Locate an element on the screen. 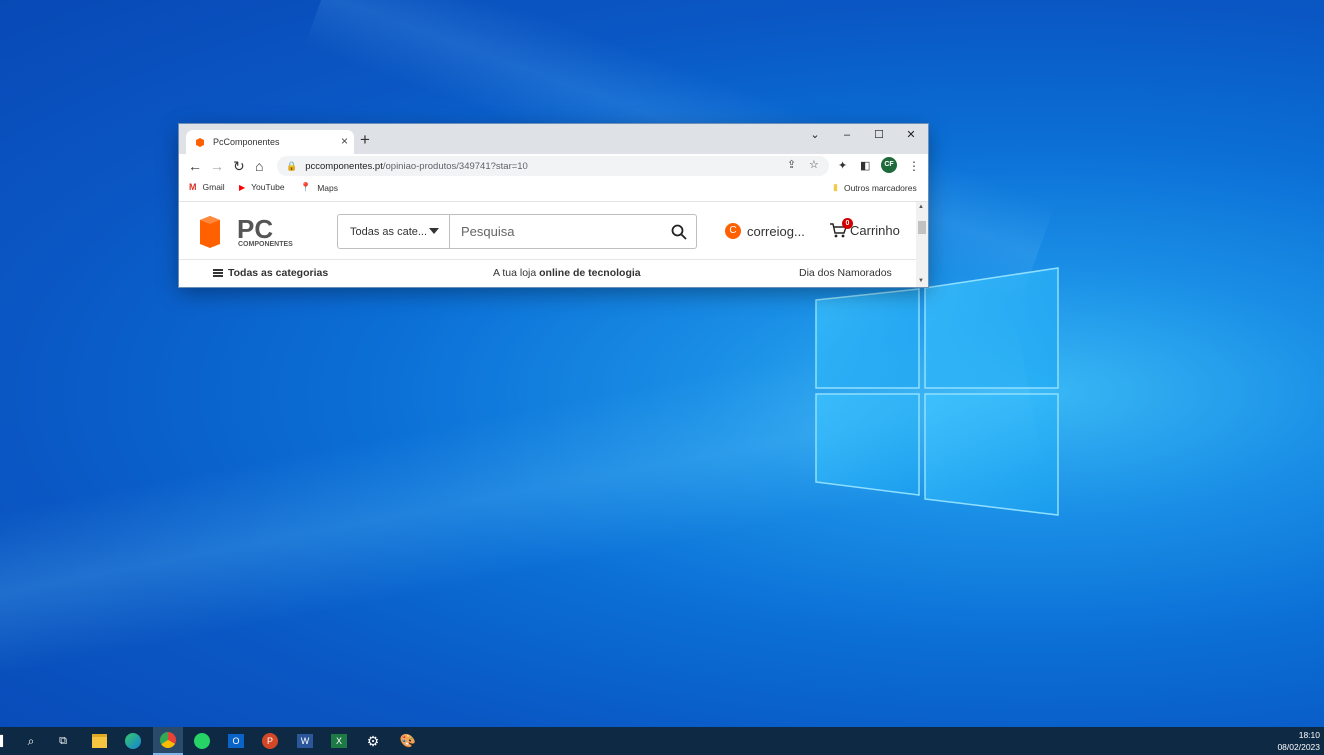 The image size is (1324, 755). bookmark-star-icon: ☆ is located at coordinates (814, 164).